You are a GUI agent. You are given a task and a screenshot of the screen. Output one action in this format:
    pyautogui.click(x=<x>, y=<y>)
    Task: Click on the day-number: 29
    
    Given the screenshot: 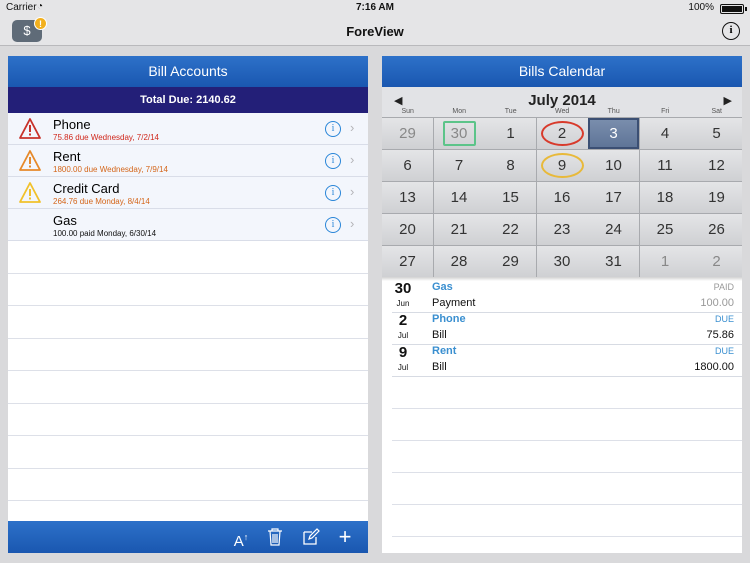 What is the action you would take?
    pyautogui.click(x=510, y=261)
    